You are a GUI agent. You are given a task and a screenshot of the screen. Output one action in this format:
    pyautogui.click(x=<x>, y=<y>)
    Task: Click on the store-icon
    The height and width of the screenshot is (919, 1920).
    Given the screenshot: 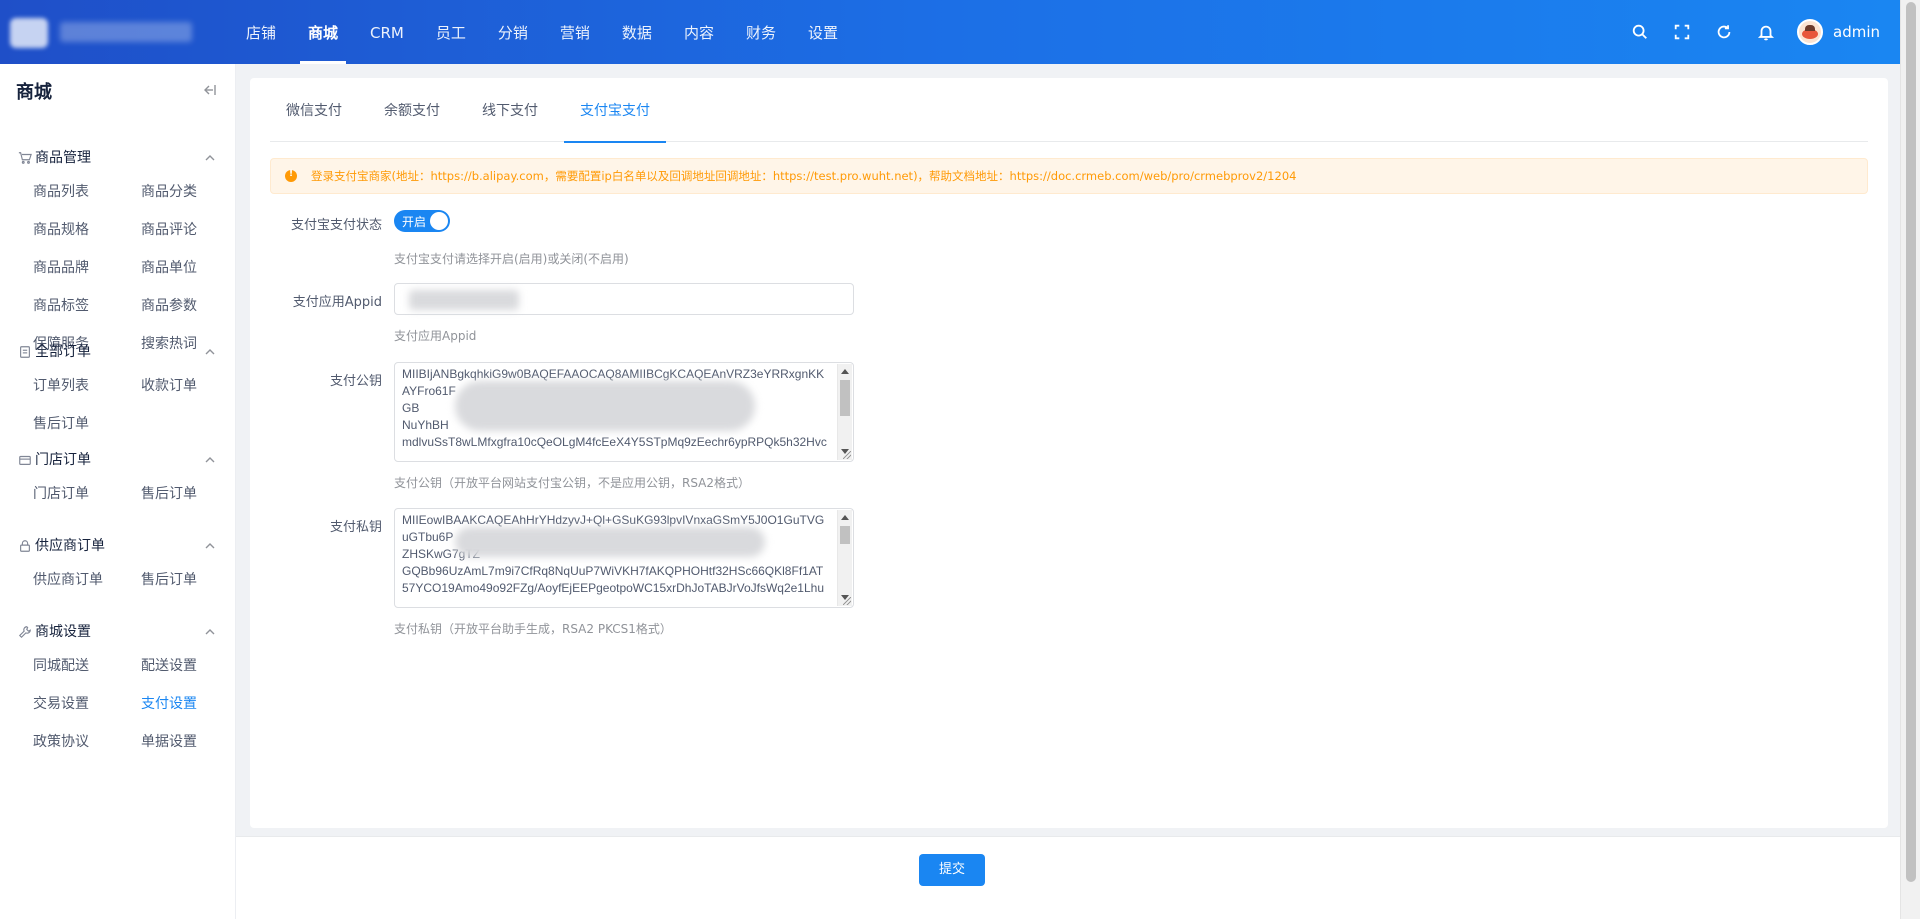 What is the action you would take?
    pyautogui.click(x=25, y=460)
    